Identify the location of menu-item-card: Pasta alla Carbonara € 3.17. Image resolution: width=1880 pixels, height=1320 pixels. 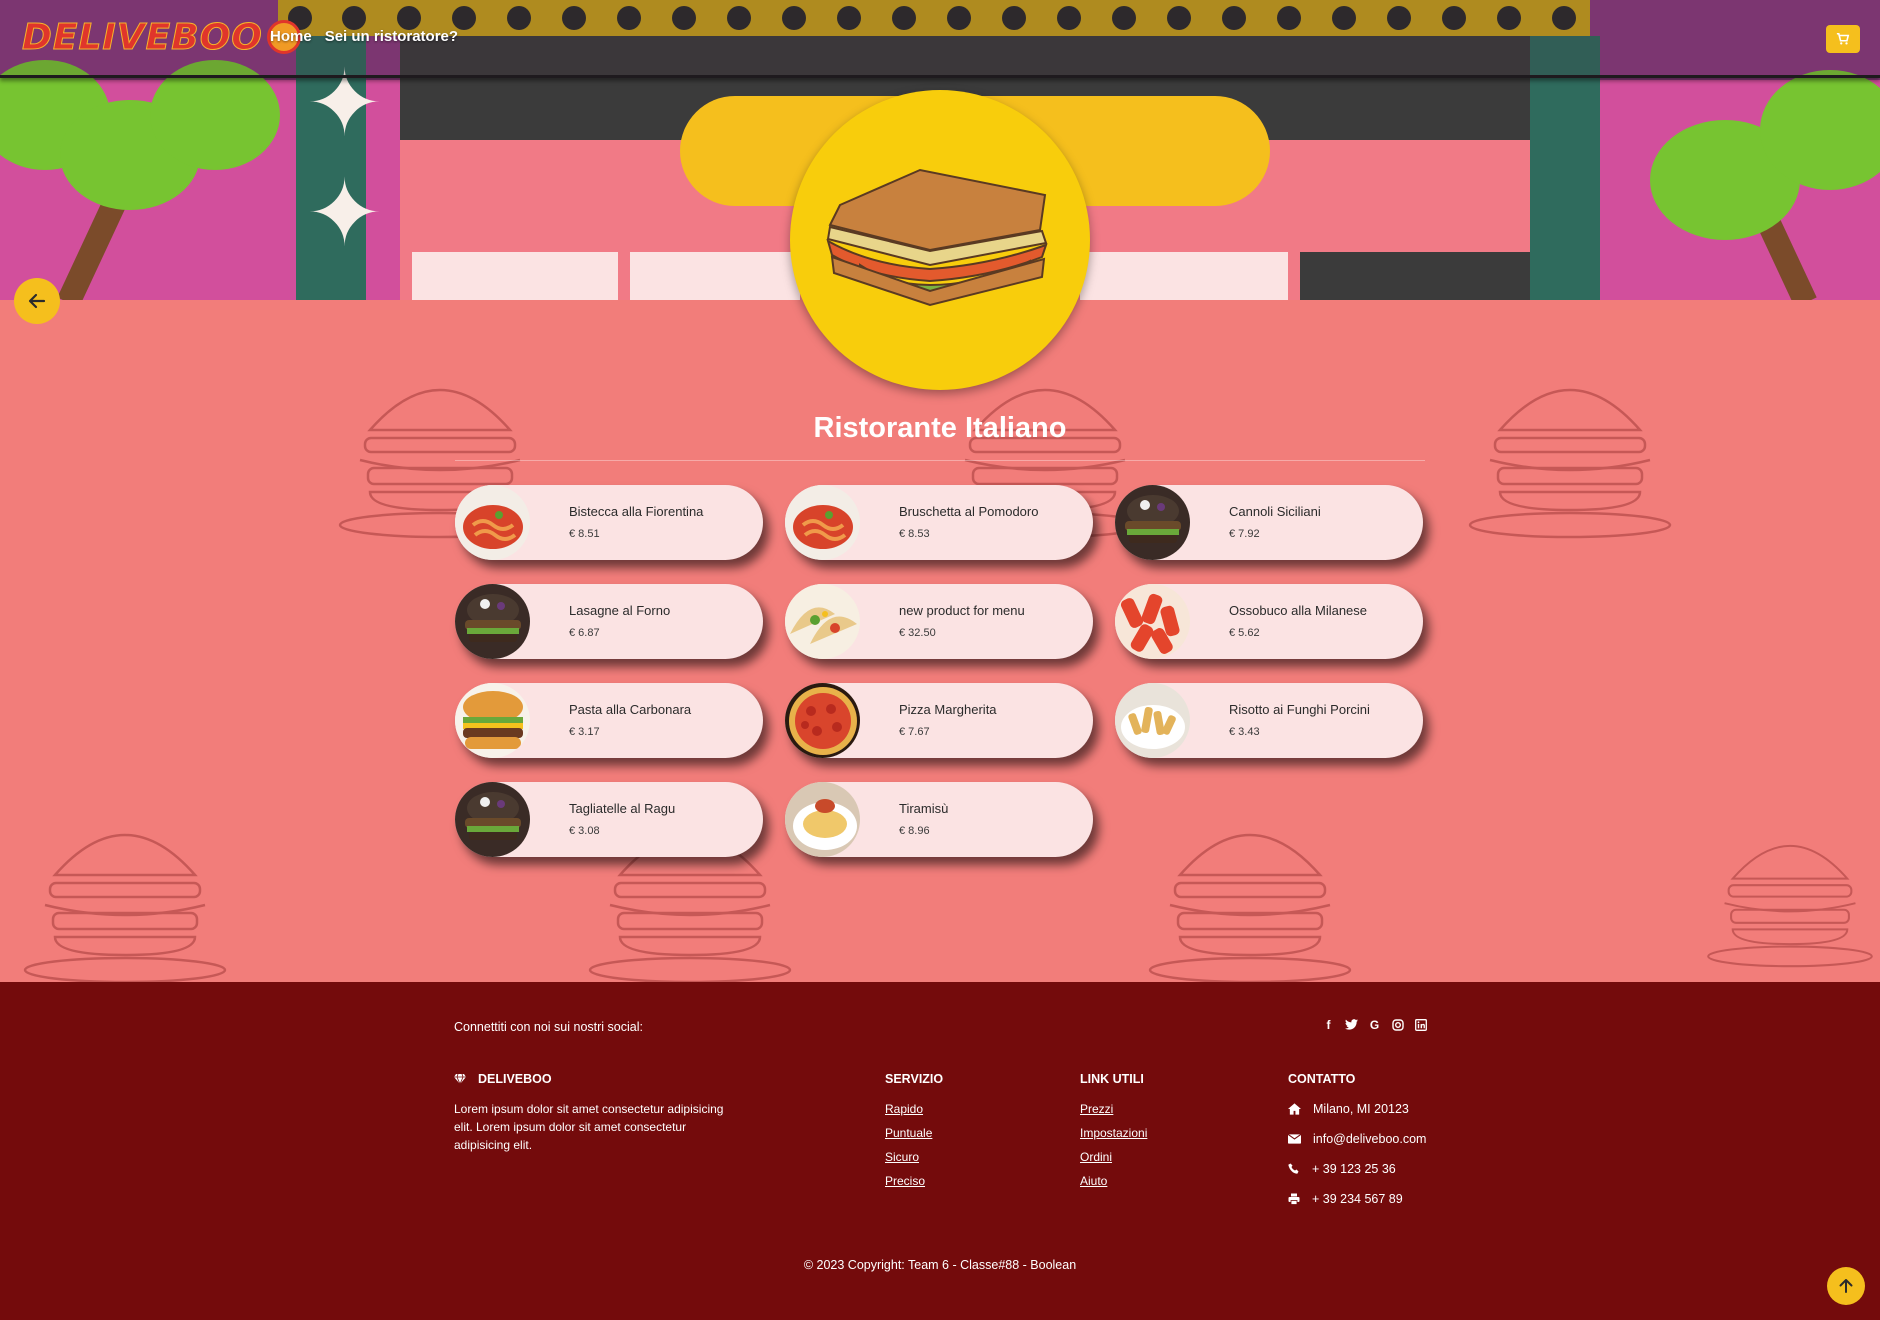
(609, 720).